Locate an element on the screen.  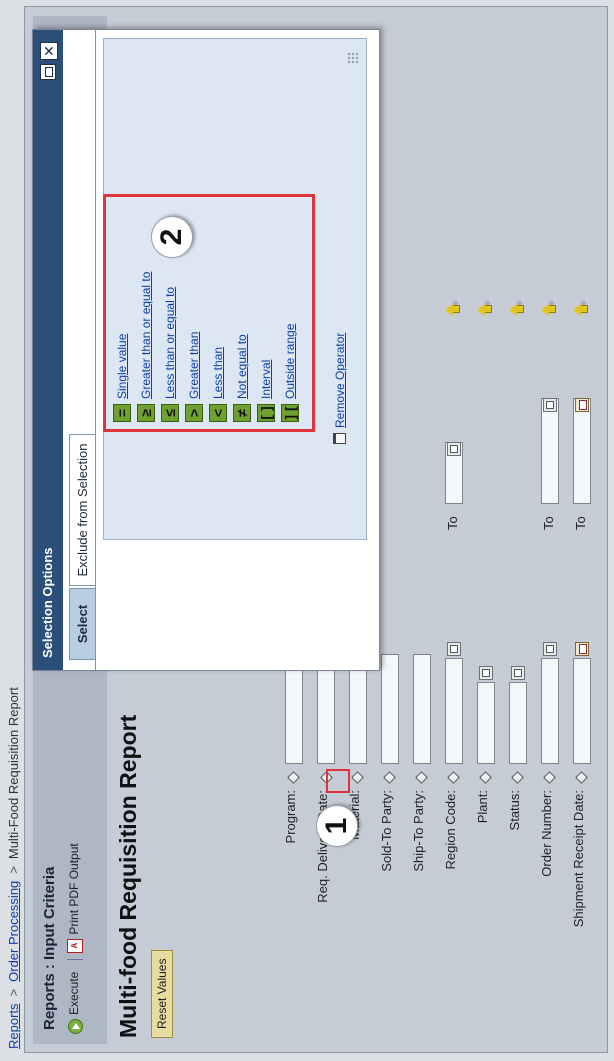
plant-label: Plant: is located at coordinates (482, 807).